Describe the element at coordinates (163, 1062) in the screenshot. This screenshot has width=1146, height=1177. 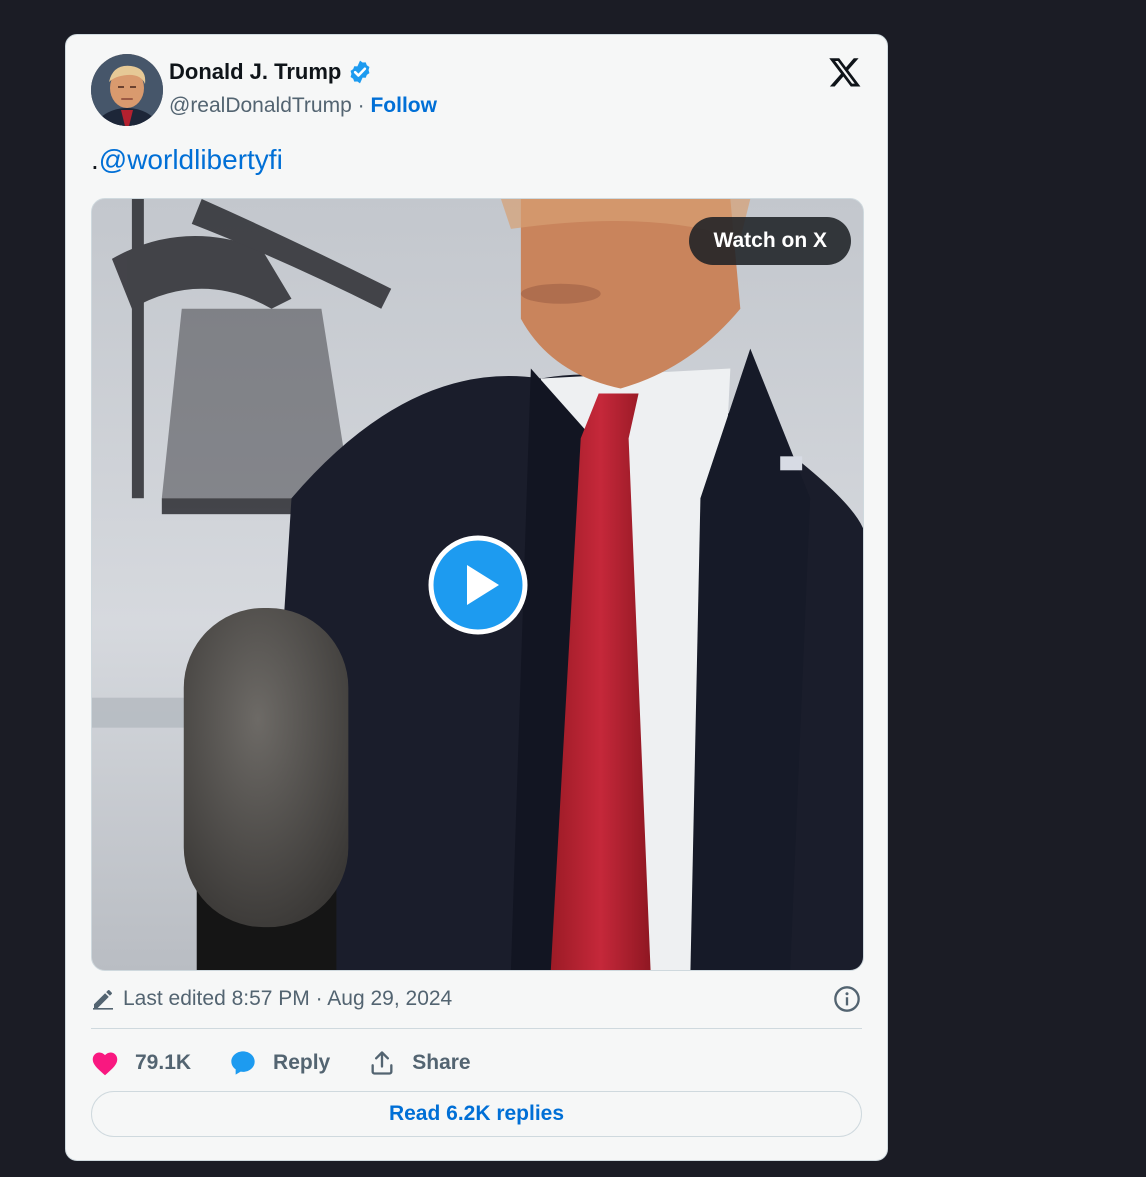
I see `like-count: 79.1K` at that location.